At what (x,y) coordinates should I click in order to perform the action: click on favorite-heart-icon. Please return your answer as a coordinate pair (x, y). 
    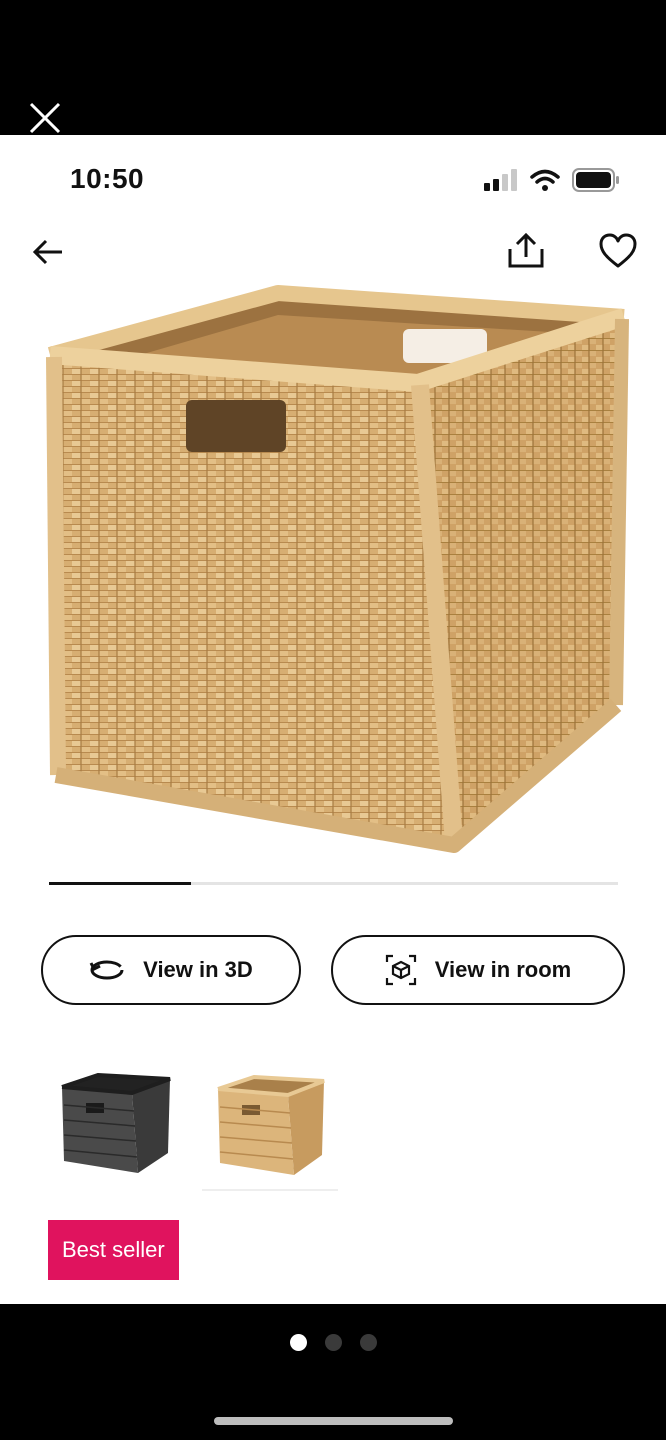
    Looking at the image, I should click on (618, 251).